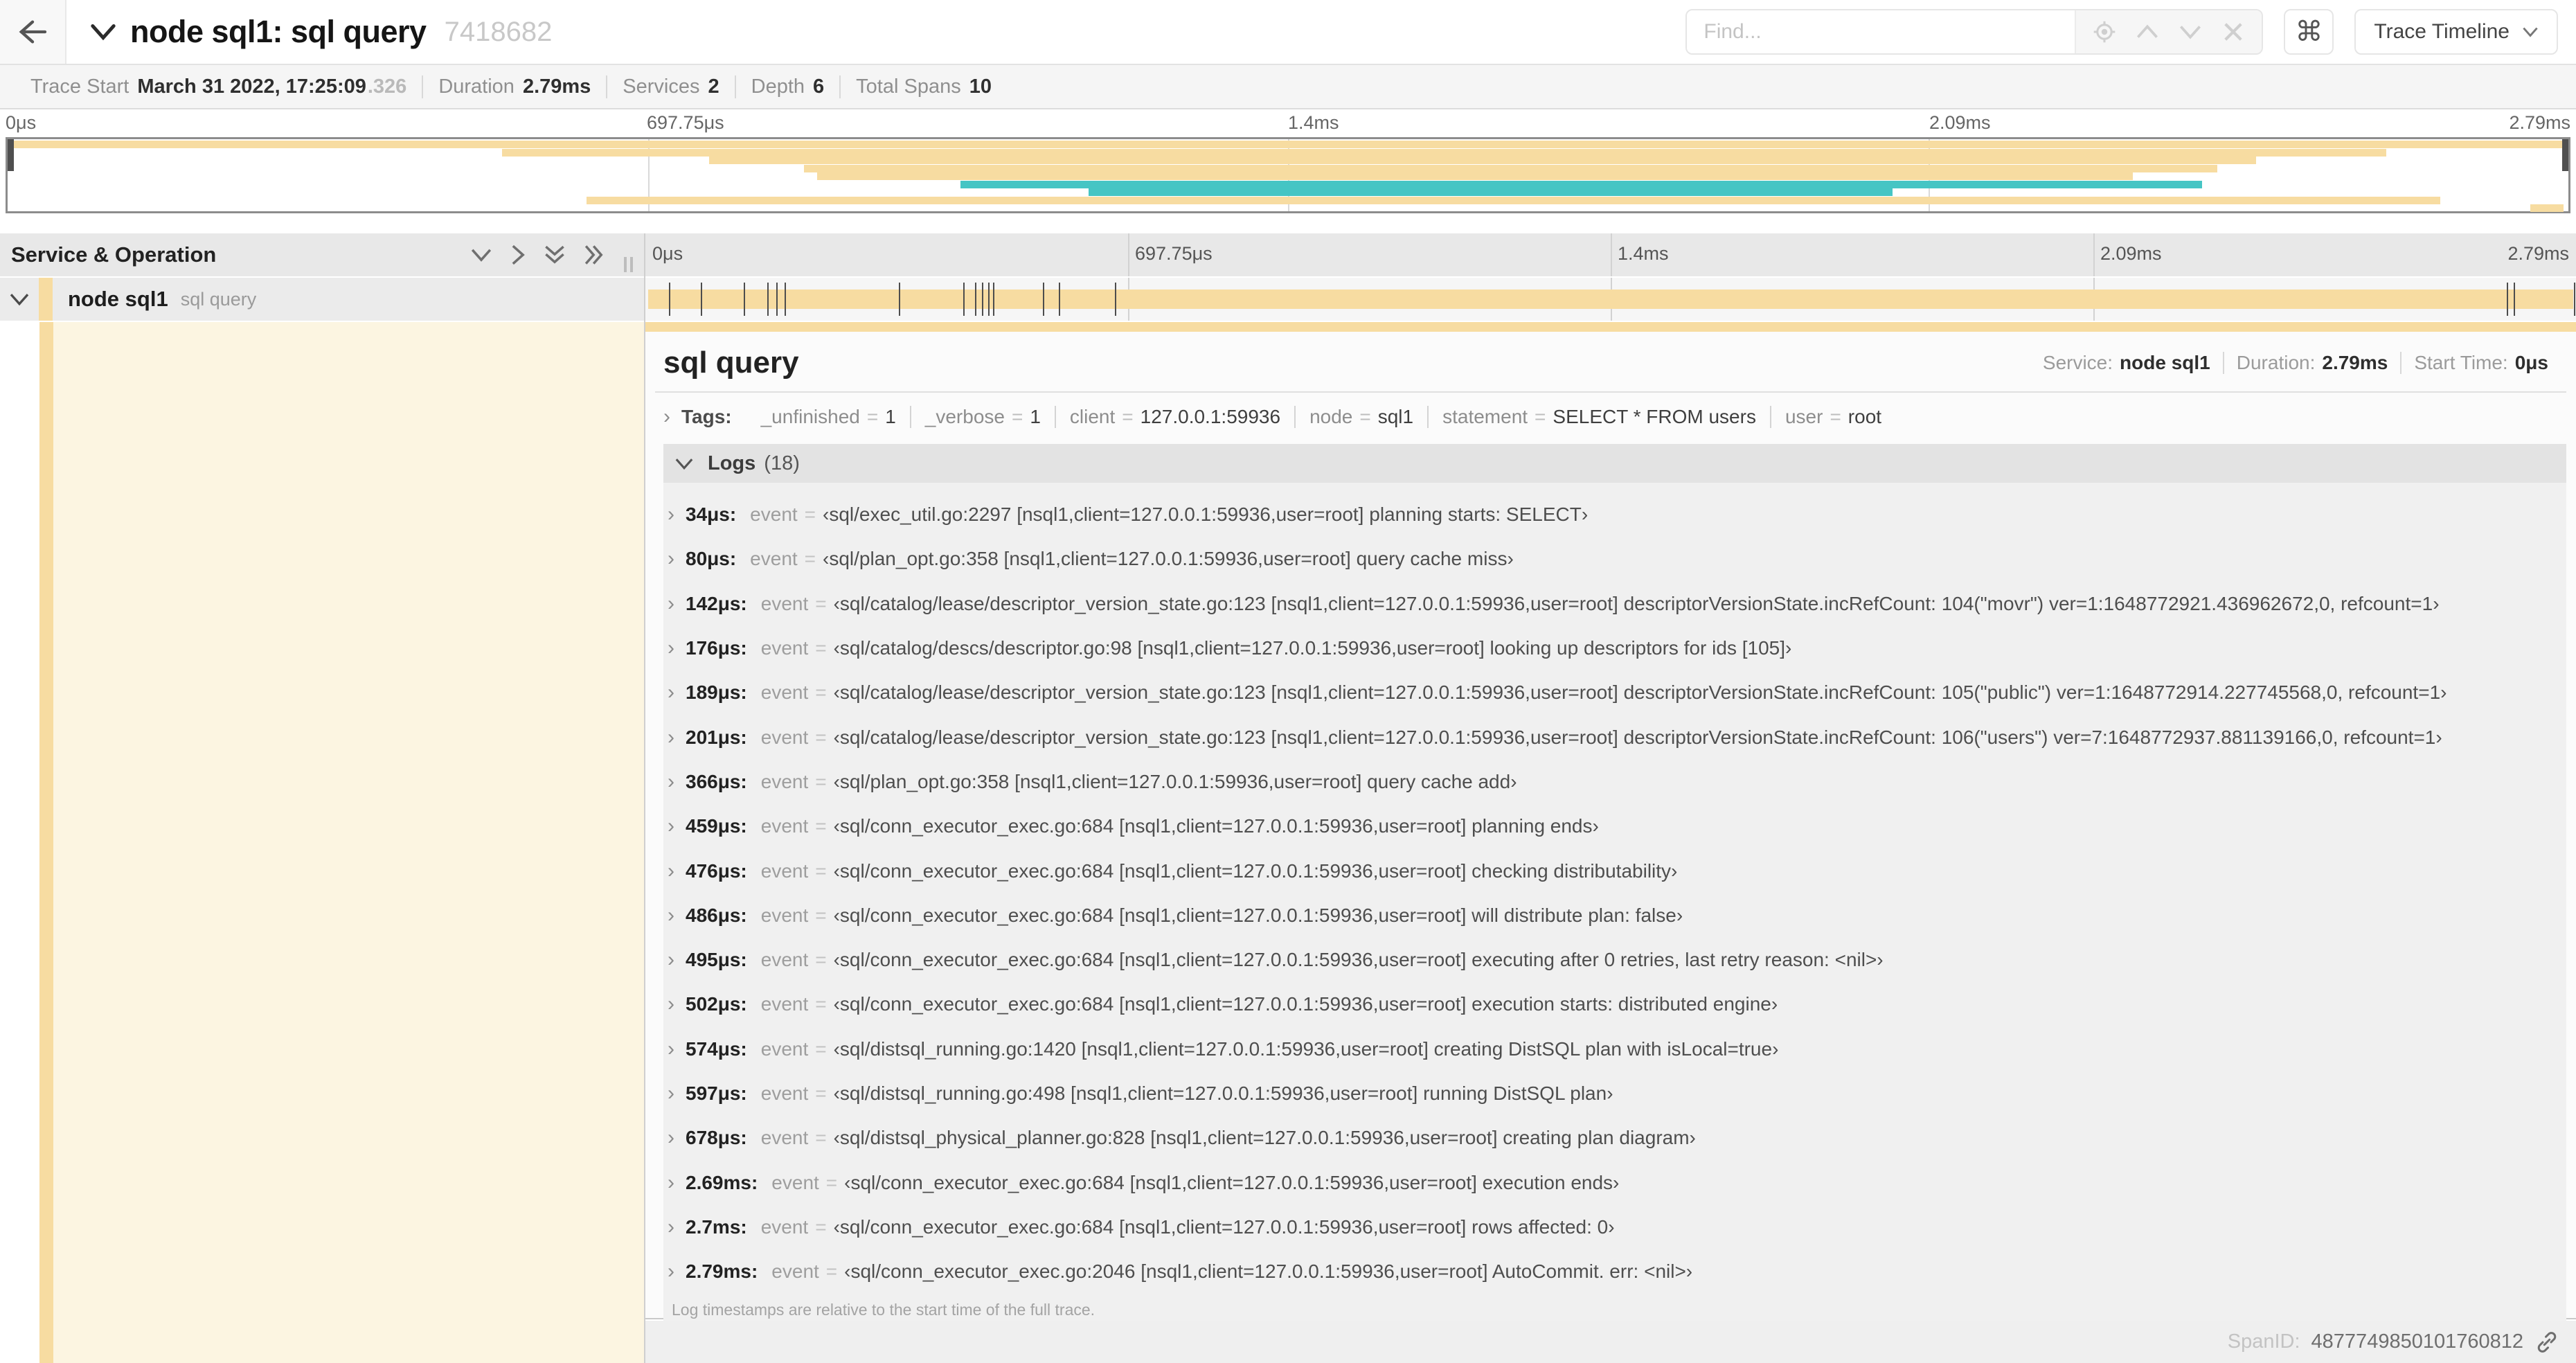 This screenshot has height=1363, width=2576. I want to click on locate-span-button, so click(2104, 31).